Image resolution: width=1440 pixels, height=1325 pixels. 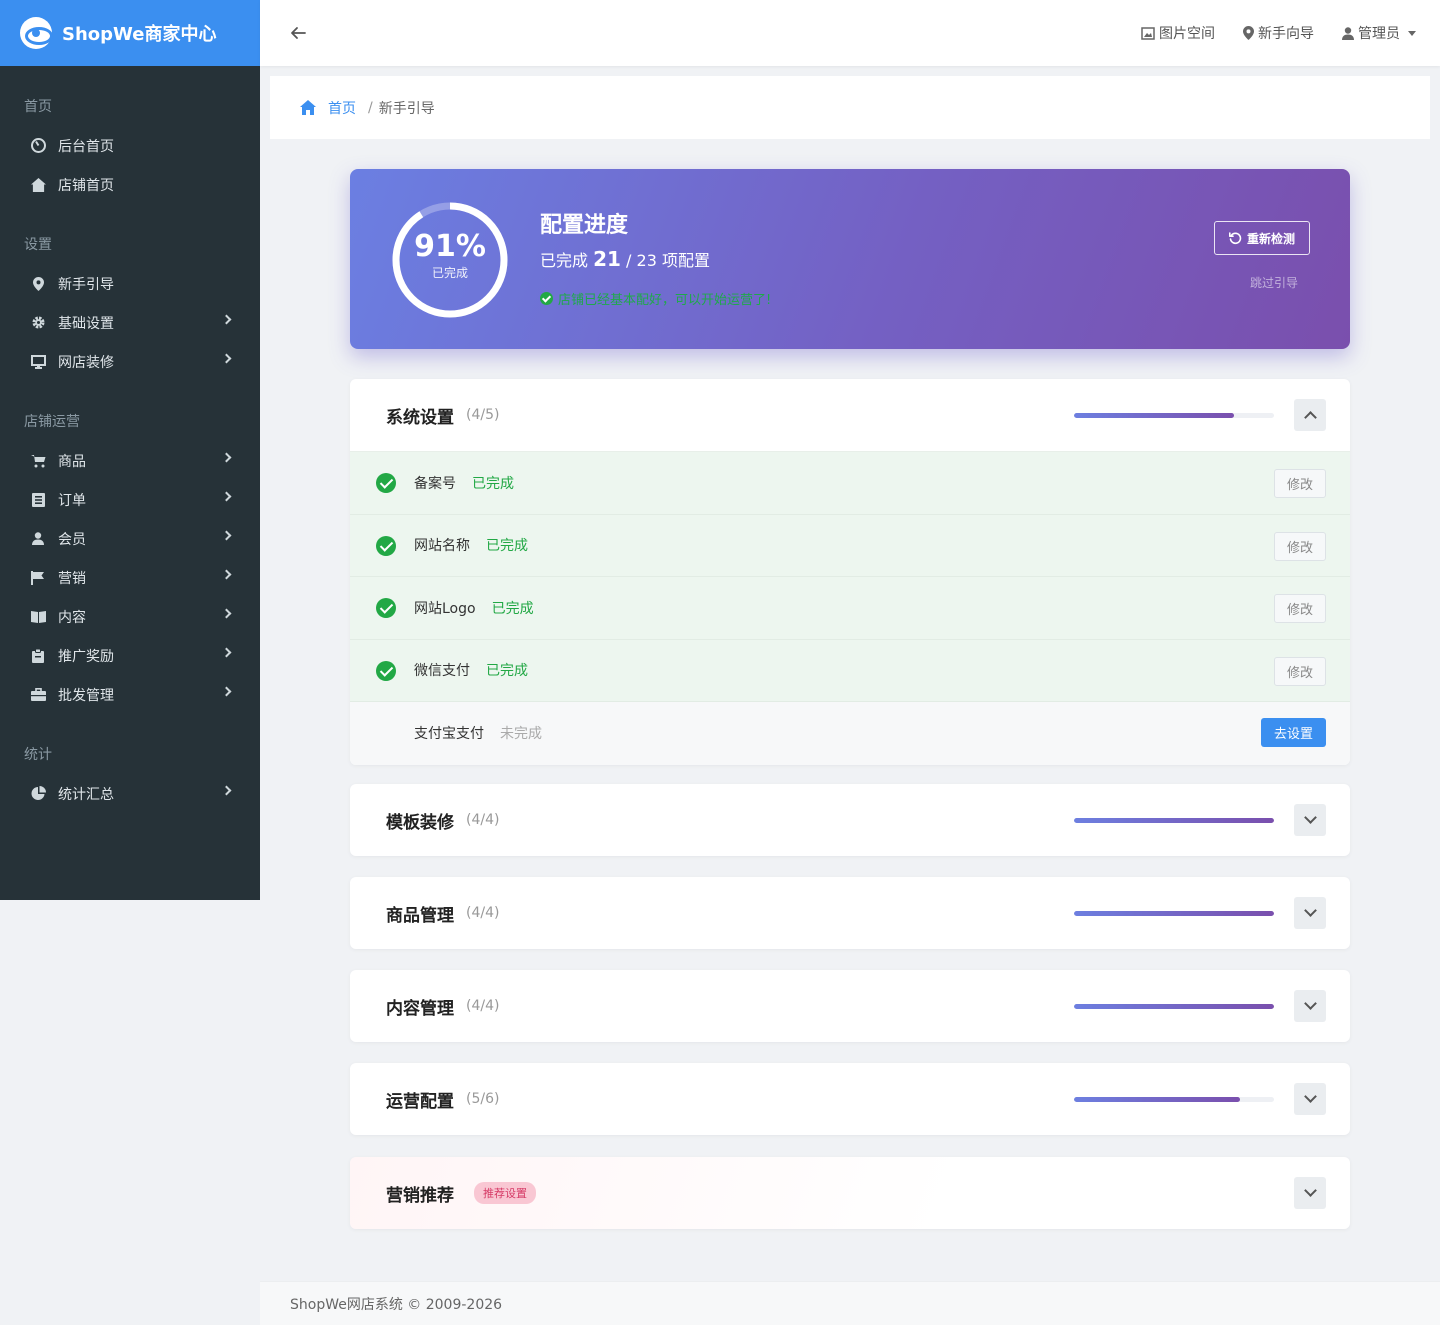 I want to click on recommend-badge: 推荐设置, so click(x=505, y=1193).